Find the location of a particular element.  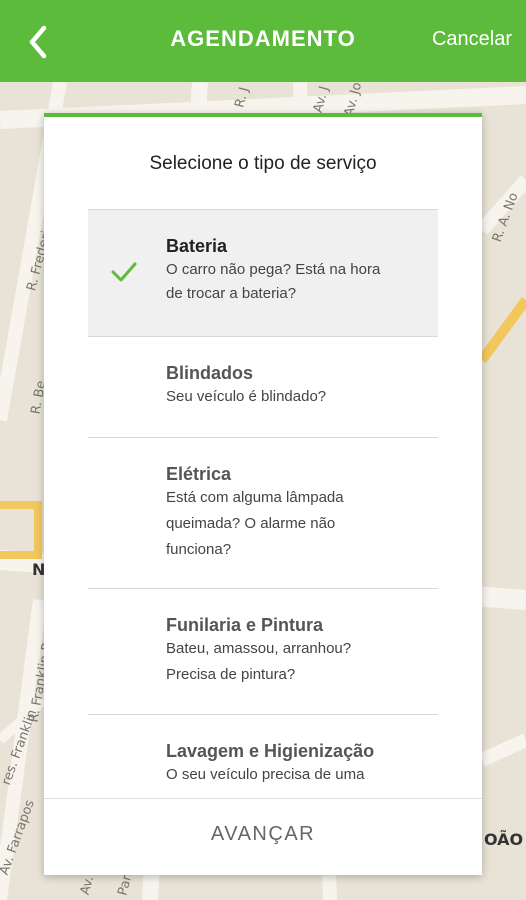

dialog-footer: AVANÇAR is located at coordinates (263, 836).